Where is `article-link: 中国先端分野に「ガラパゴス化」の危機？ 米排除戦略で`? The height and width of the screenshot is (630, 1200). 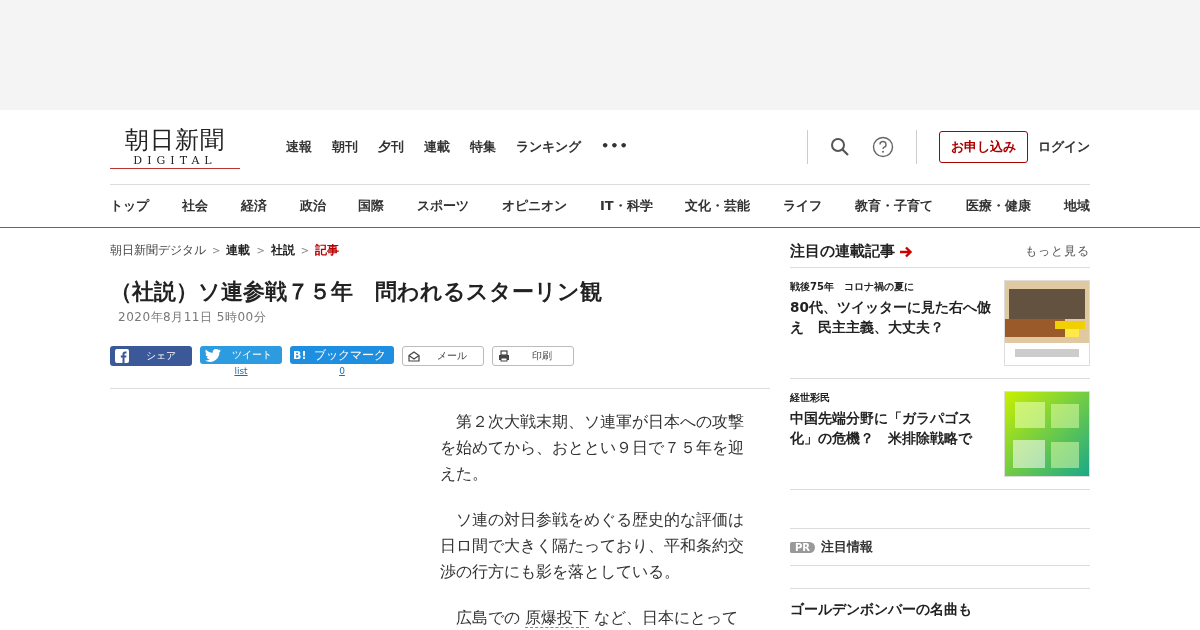 article-link: 中国先端分野に「ガラパゴス化」の危機？ 米排除戦略で is located at coordinates (893, 428).